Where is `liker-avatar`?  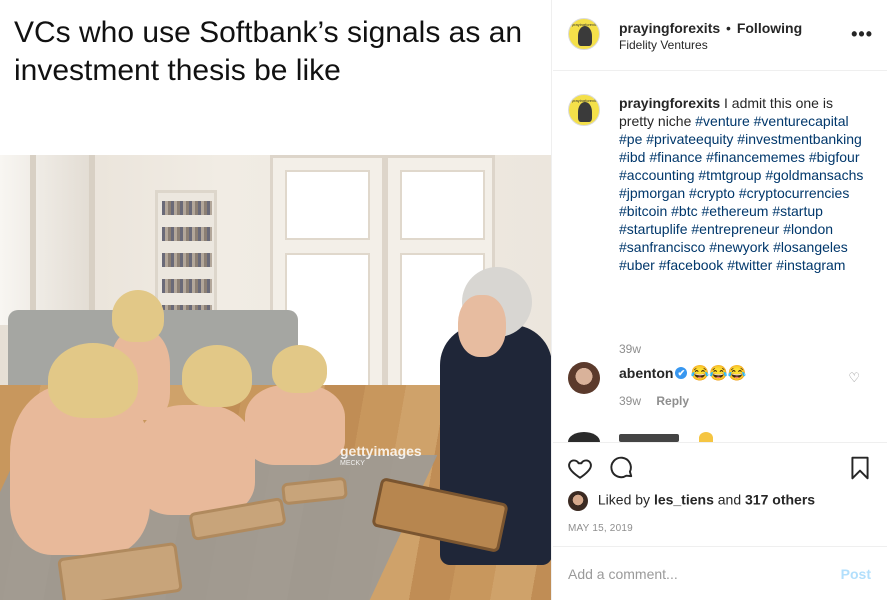 liker-avatar is located at coordinates (578, 501).